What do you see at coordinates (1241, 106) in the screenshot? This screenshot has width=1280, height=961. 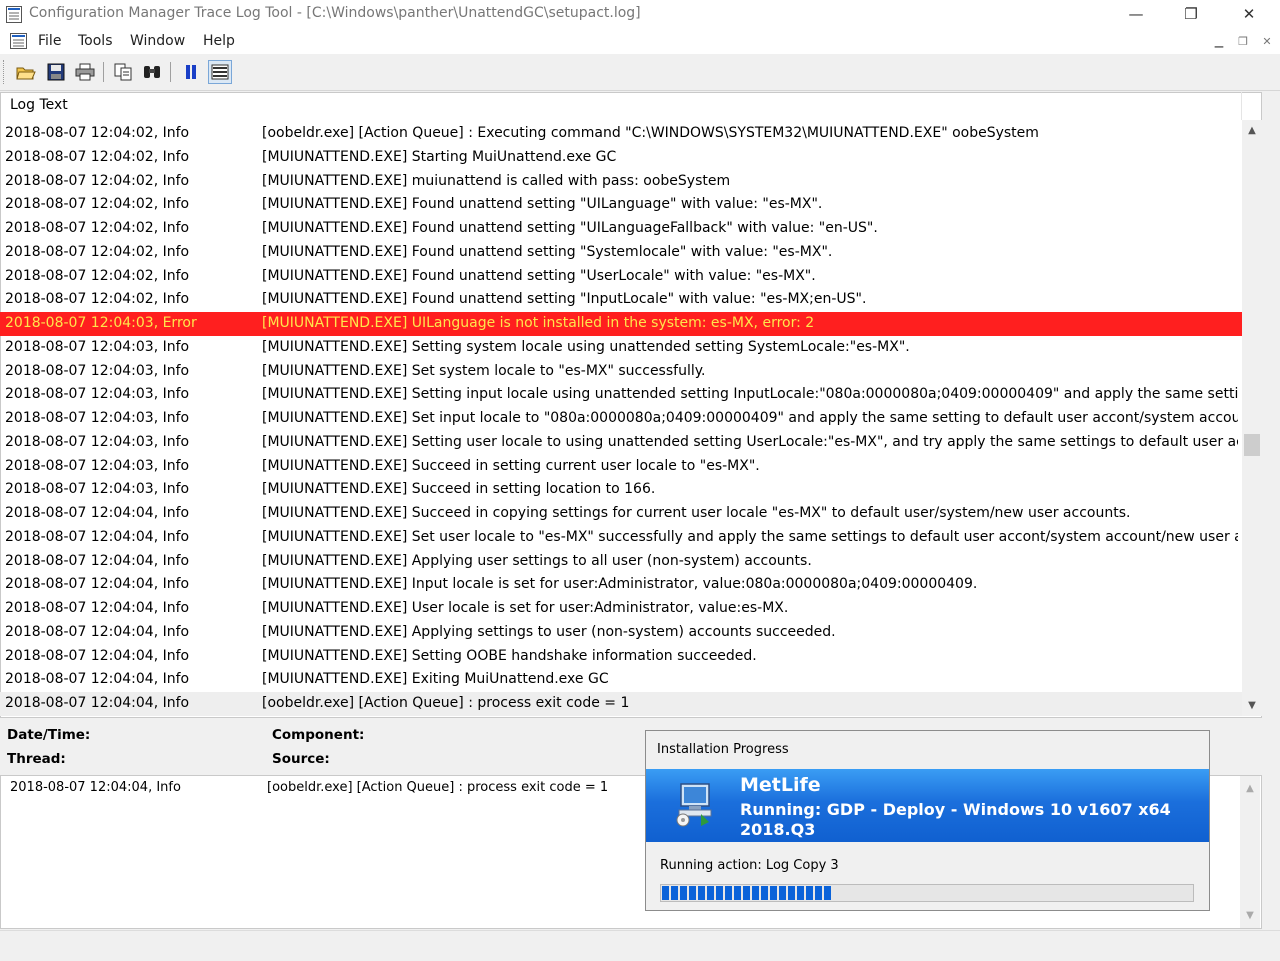 I see `column-divider` at bounding box center [1241, 106].